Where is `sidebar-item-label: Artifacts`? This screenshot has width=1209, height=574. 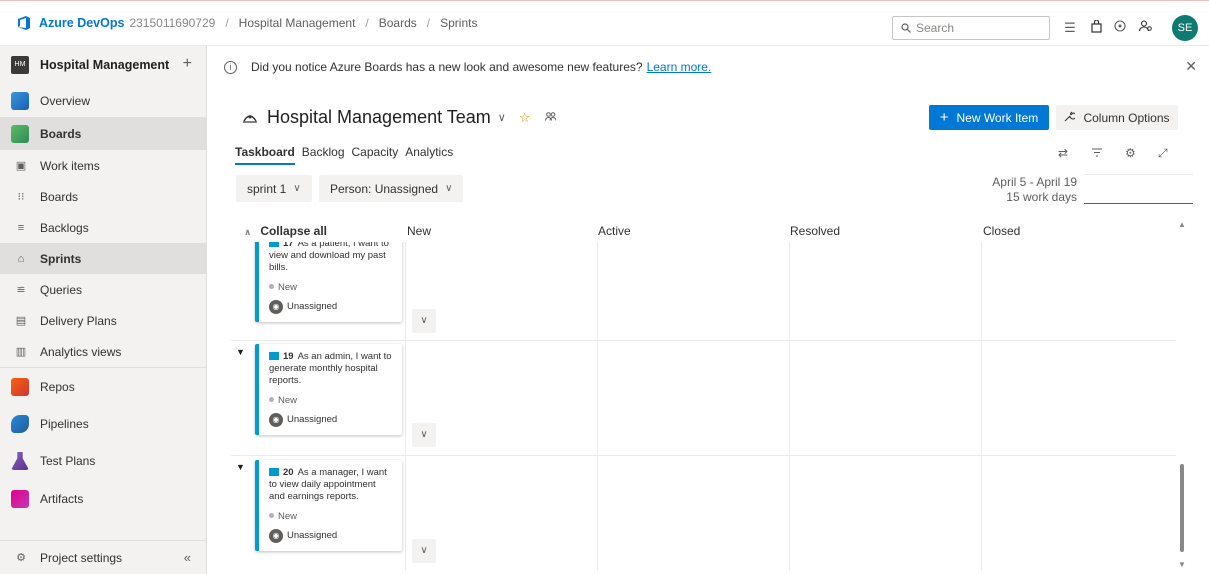 sidebar-item-label: Artifacts is located at coordinates (62, 499).